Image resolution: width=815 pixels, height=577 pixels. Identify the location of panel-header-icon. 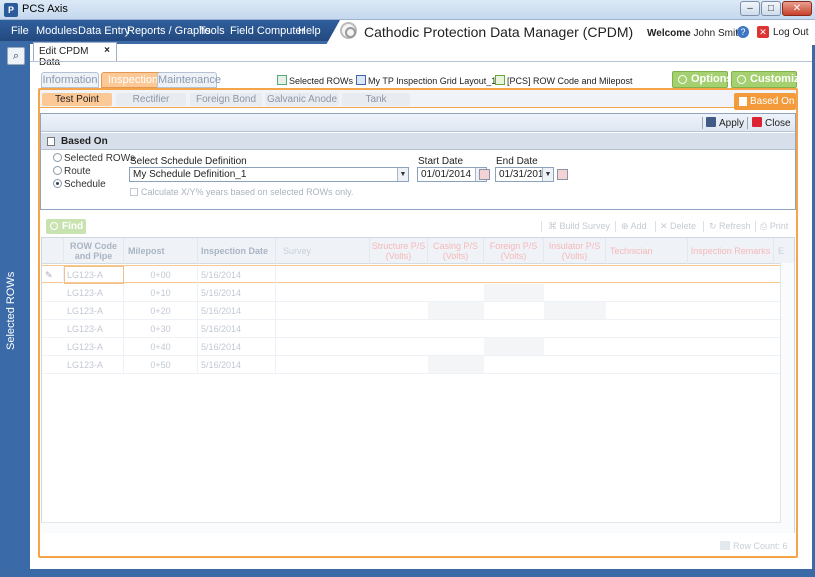
(51, 141).